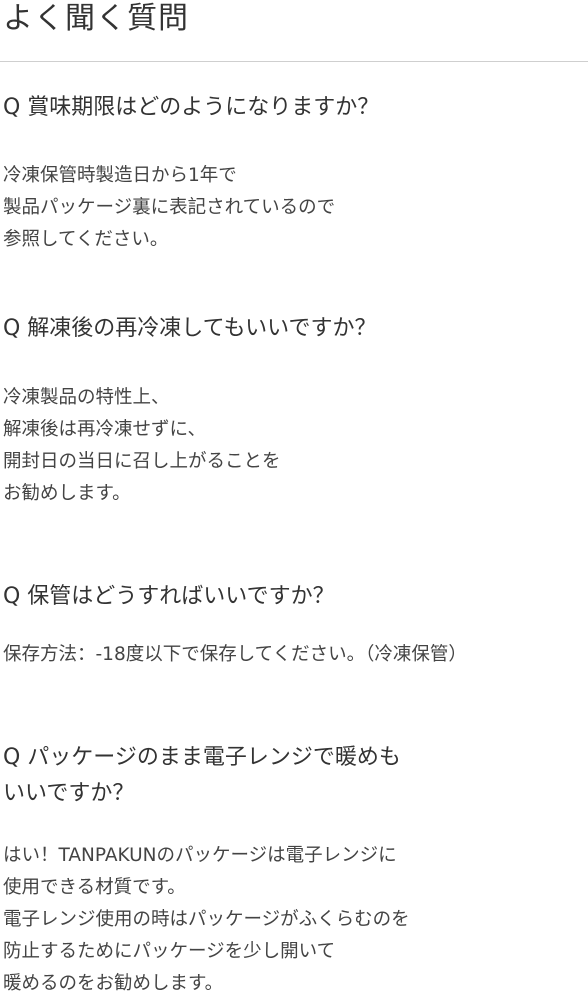 This screenshot has height=1000, width=588. What do you see at coordinates (191, 107) in the screenshot?
I see `faq-question: Q 賞味期限はどのようになりますか？` at bounding box center [191, 107].